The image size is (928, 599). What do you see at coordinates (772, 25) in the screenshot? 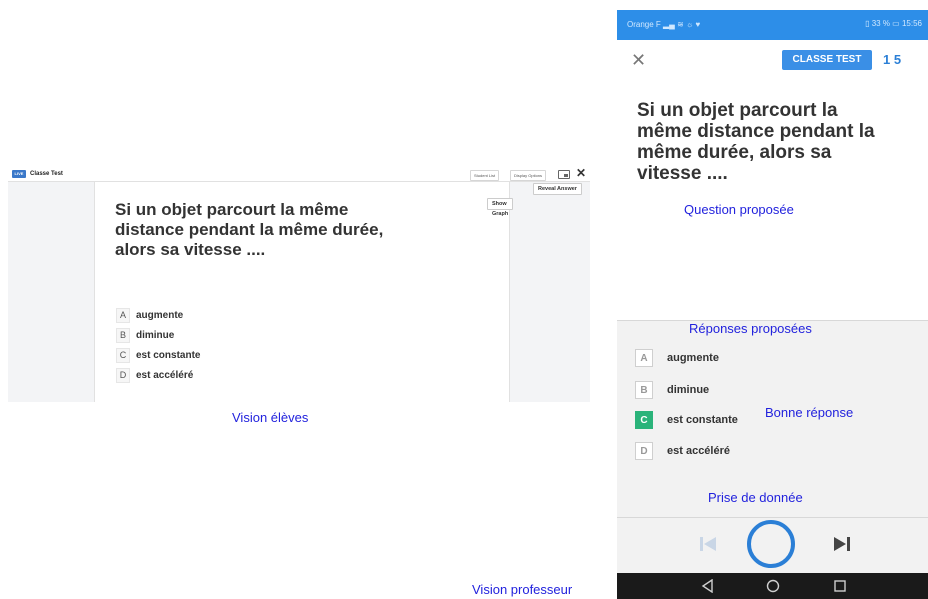
I see `status-bar: Orange F ▂▄ ≋ ☼ ♥ ▯ 33 % ▭ 15:56` at bounding box center [772, 25].